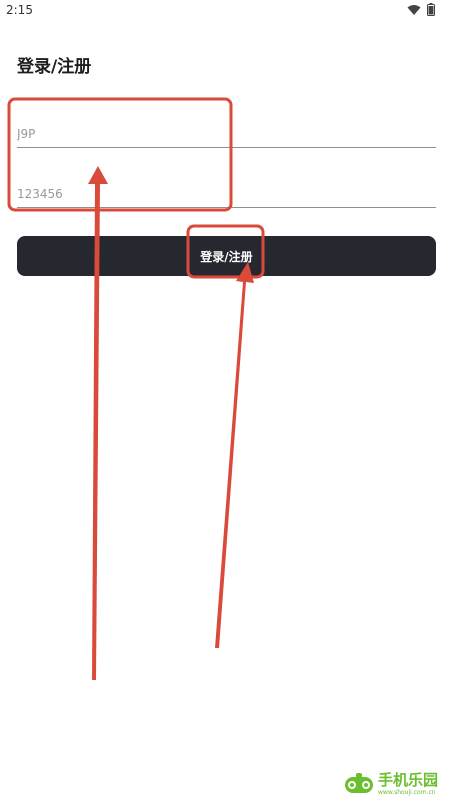 The width and height of the screenshot is (453, 807). I want to click on status-bar: 2:15, so click(226, 11).